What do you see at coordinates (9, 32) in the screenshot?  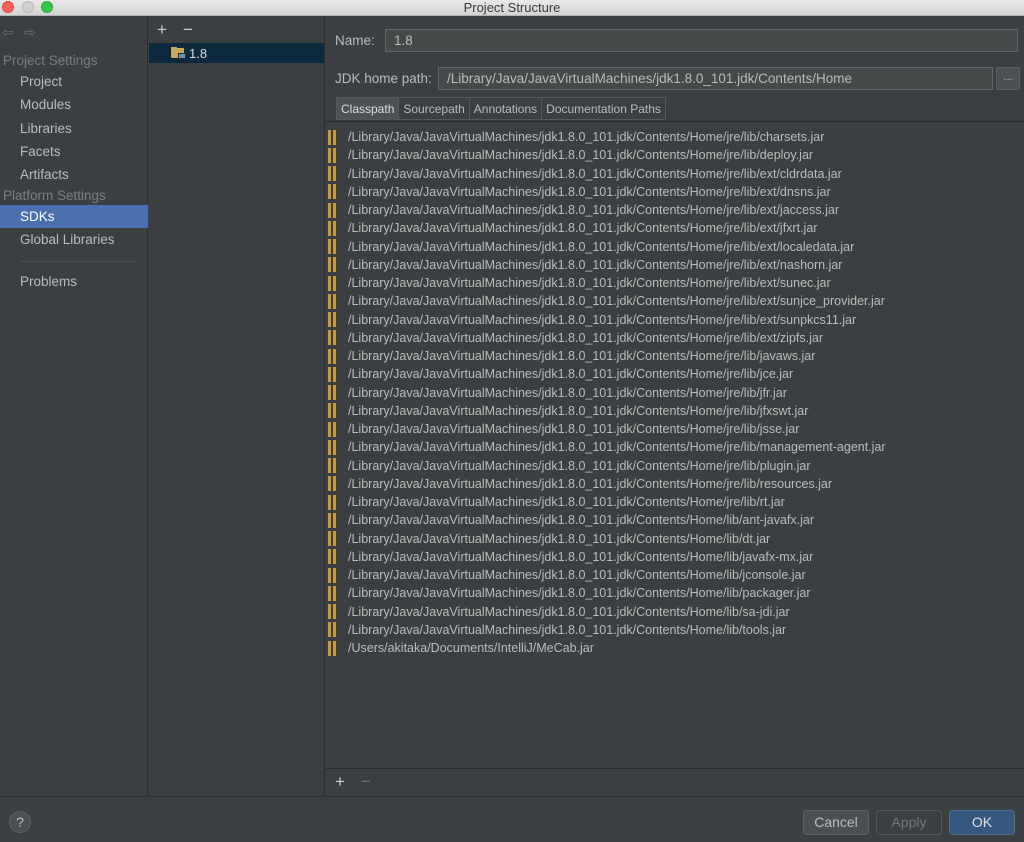 I see `back-arrow-icon: ⇦` at bounding box center [9, 32].